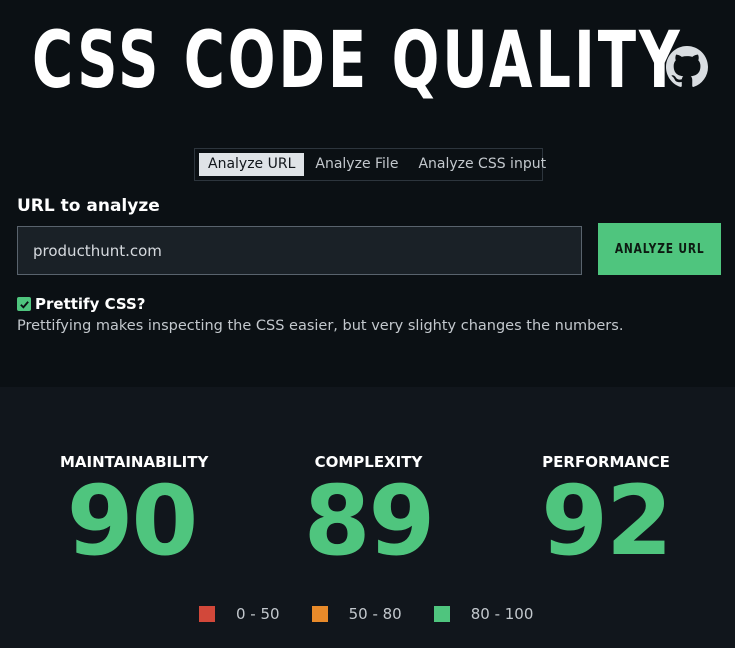  I want to click on checkmark-icon, so click(24, 304).